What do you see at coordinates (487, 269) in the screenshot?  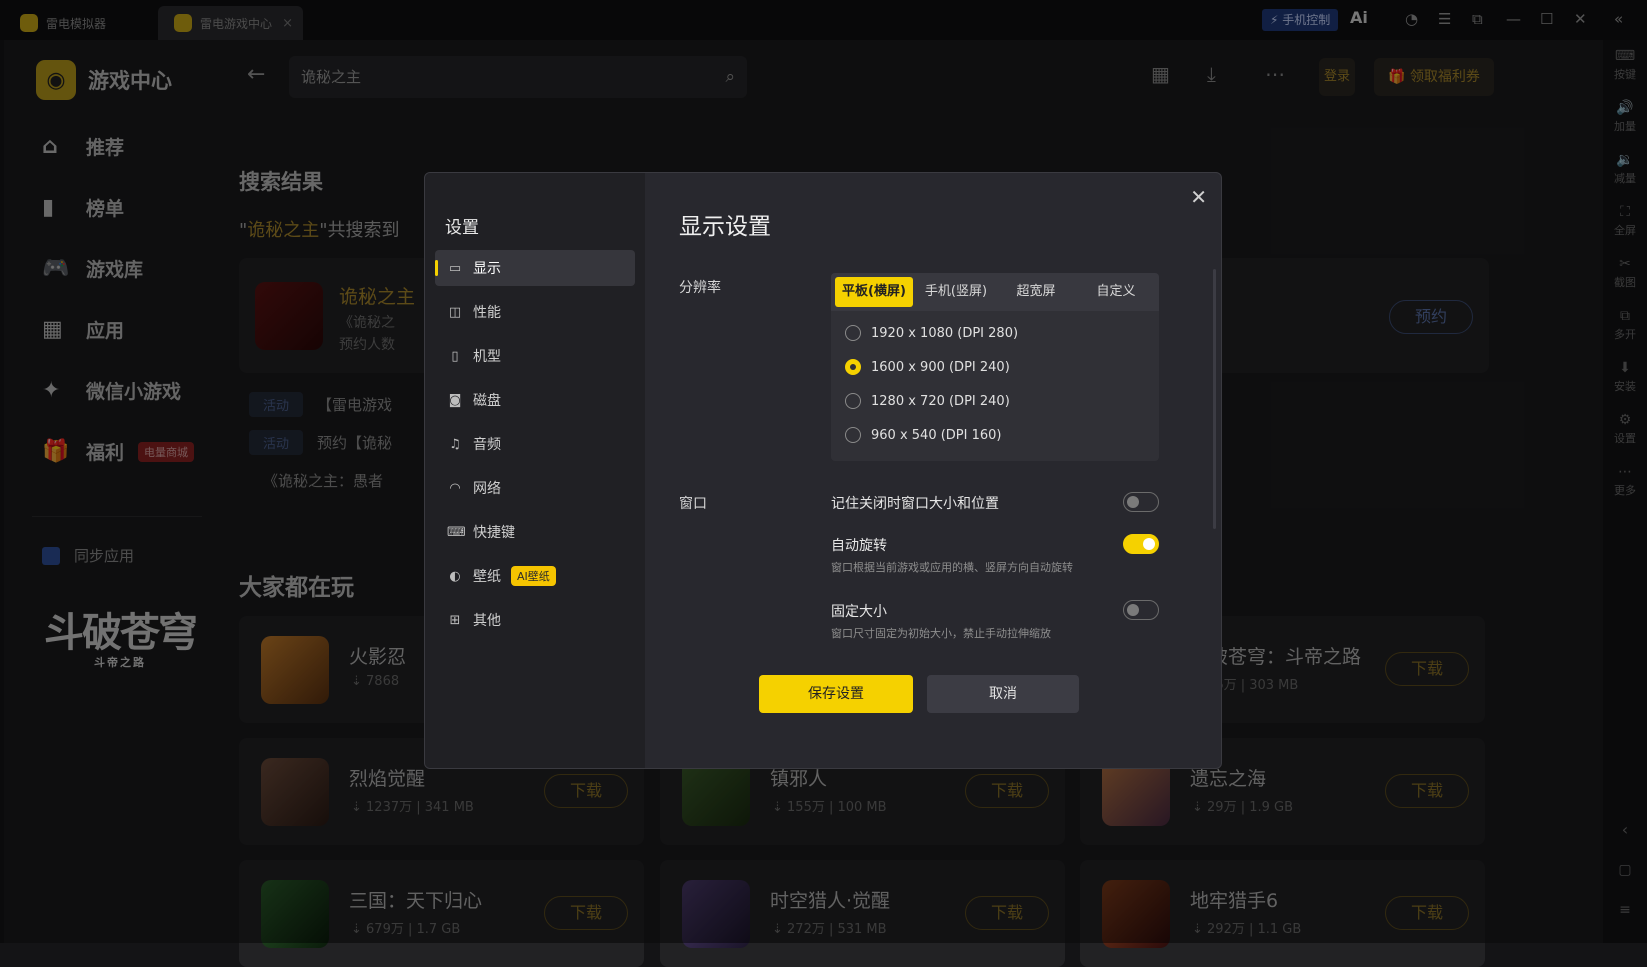 I see `settings-menu-label: 显示` at bounding box center [487, 269].